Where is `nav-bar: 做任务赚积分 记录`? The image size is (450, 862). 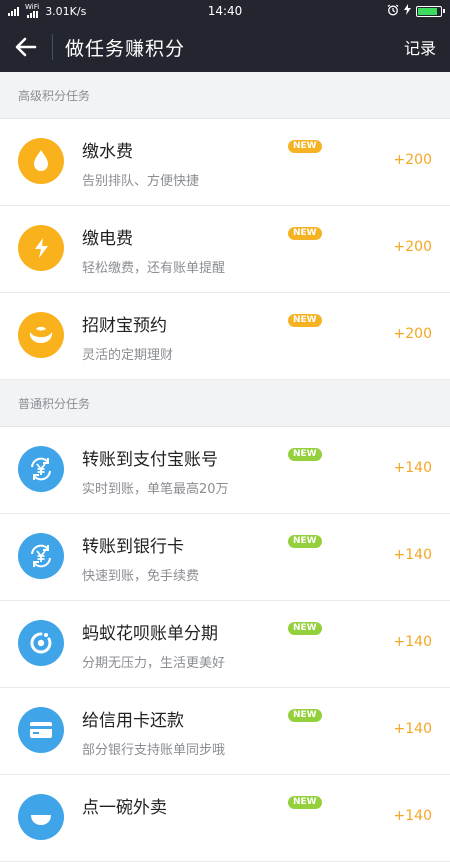 nav-bar: 做任务赚积分 记录 is located at coordinates (225, 47).